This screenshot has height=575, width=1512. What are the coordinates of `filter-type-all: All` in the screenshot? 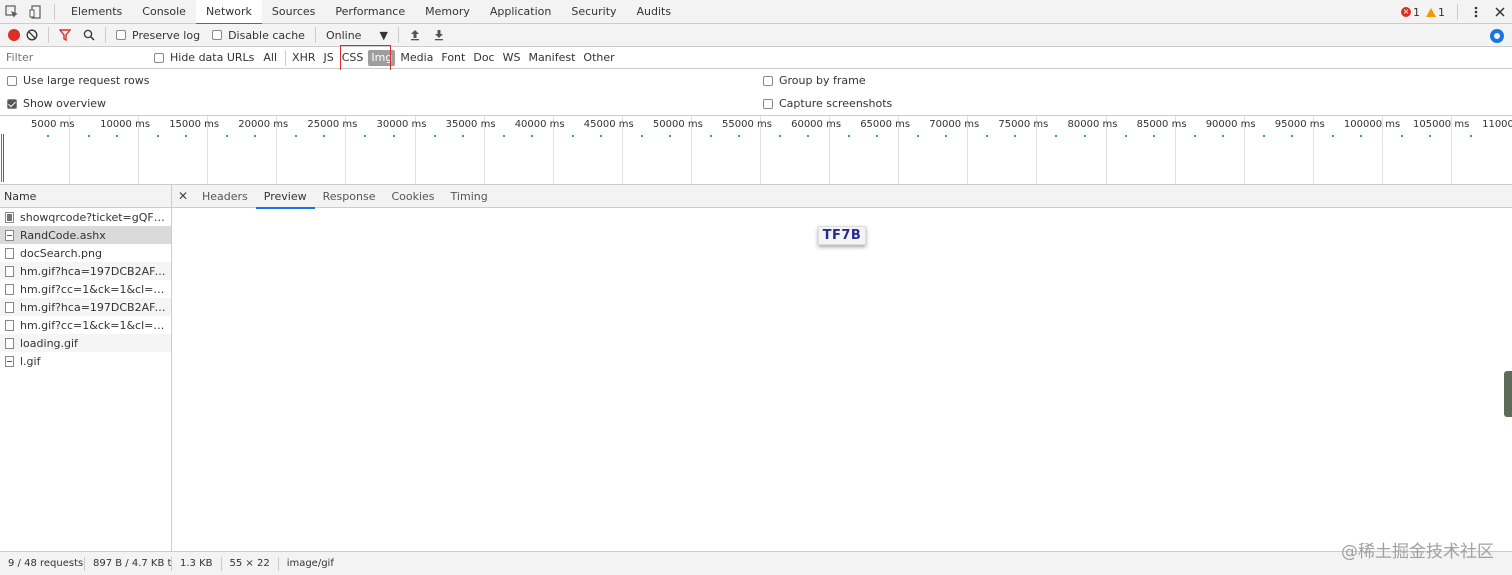 It's located at (270, 58).